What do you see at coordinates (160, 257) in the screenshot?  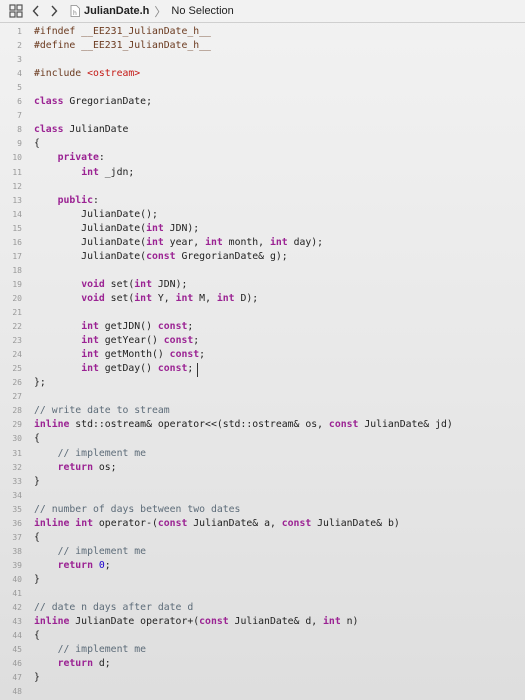 I see `code-line: JulianDate(const GregorianDate& g);` at bounding box center [160, 257].